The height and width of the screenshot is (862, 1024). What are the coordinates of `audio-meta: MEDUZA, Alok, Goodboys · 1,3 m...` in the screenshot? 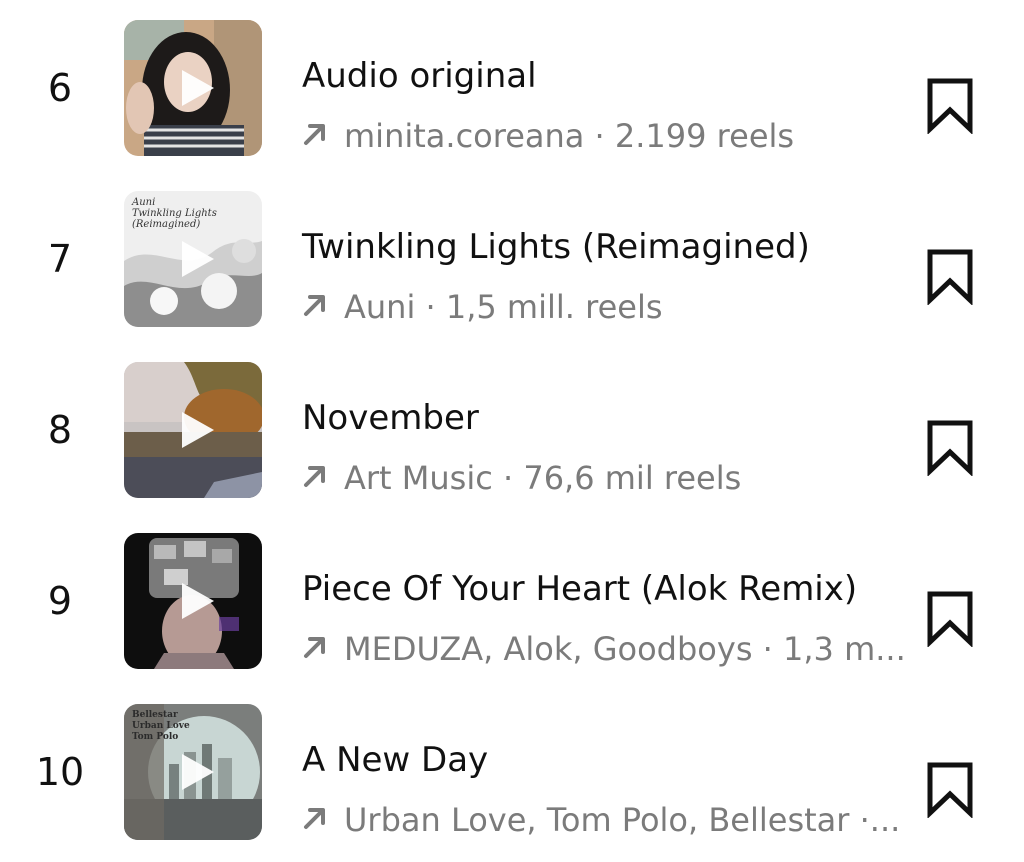 It's located at (605, 649).